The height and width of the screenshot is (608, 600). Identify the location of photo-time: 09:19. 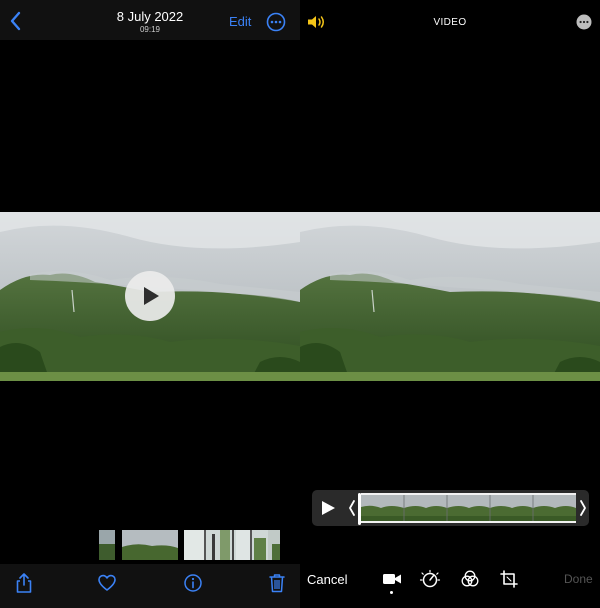
(150, 29).